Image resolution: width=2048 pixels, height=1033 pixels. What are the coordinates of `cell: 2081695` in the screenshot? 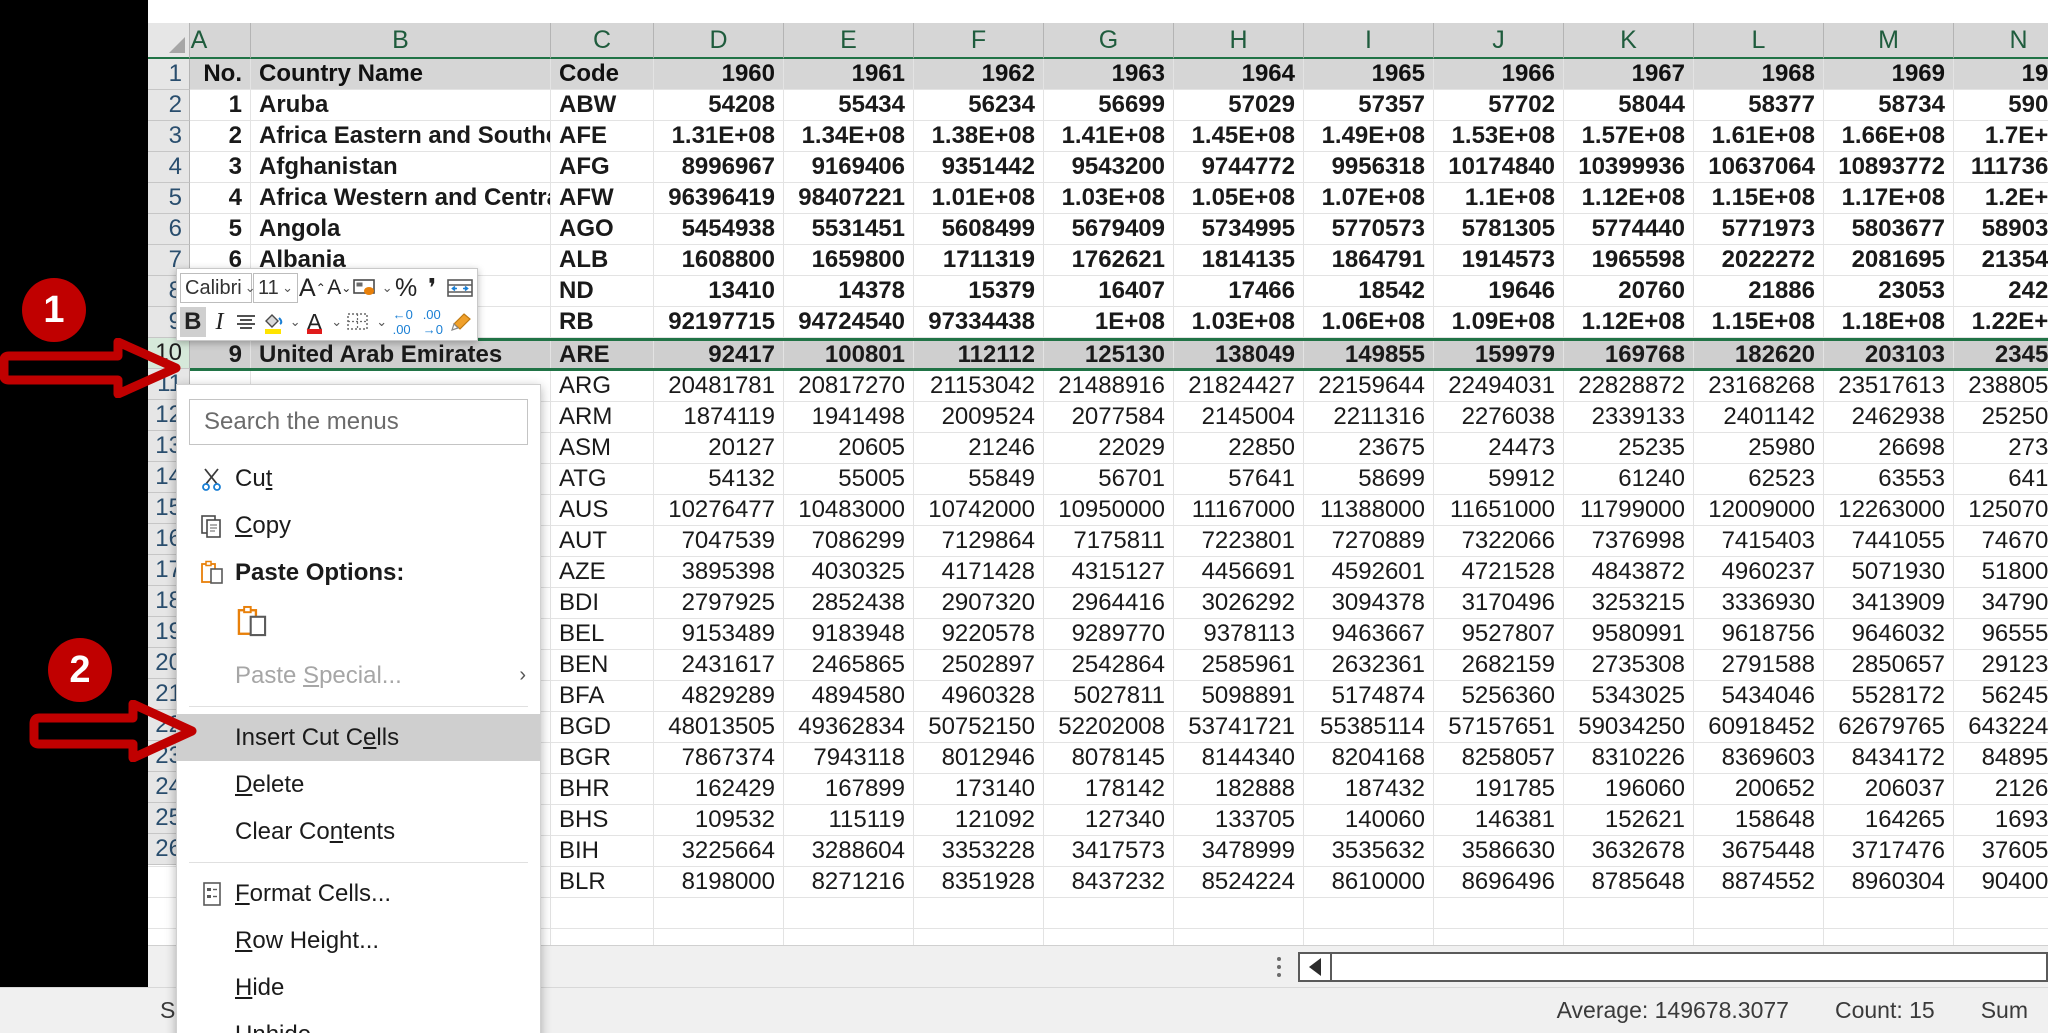 It's located at (1889, 260).